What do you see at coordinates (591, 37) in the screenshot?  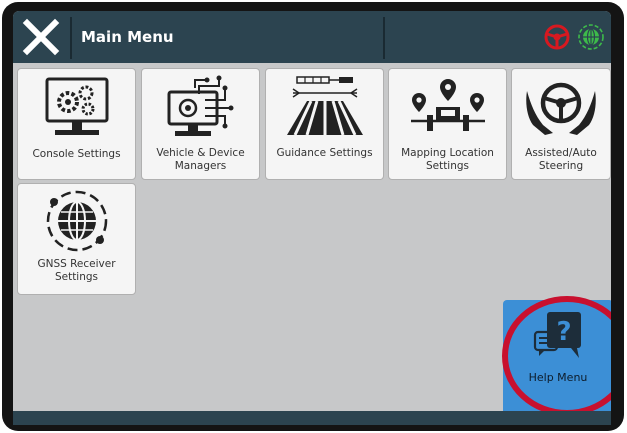 I see `gnss-globe-icon` at bounding box center [591, 37].